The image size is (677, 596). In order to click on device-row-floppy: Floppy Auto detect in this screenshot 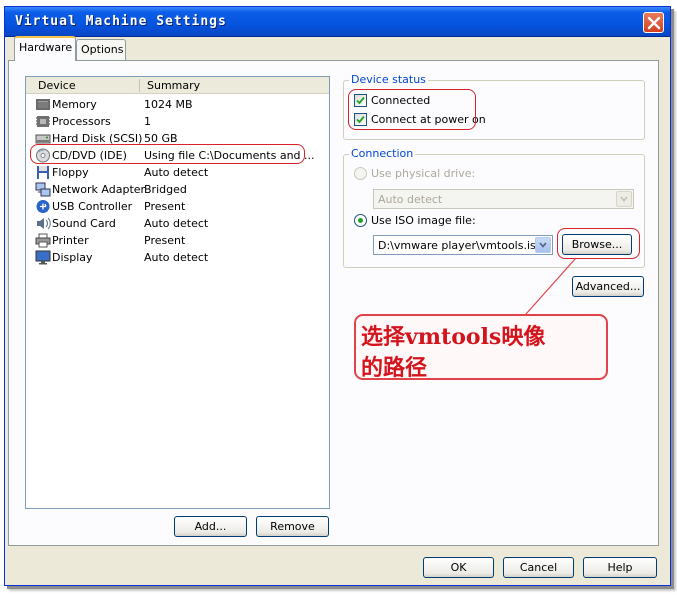, I will do `click(177, 172)`.